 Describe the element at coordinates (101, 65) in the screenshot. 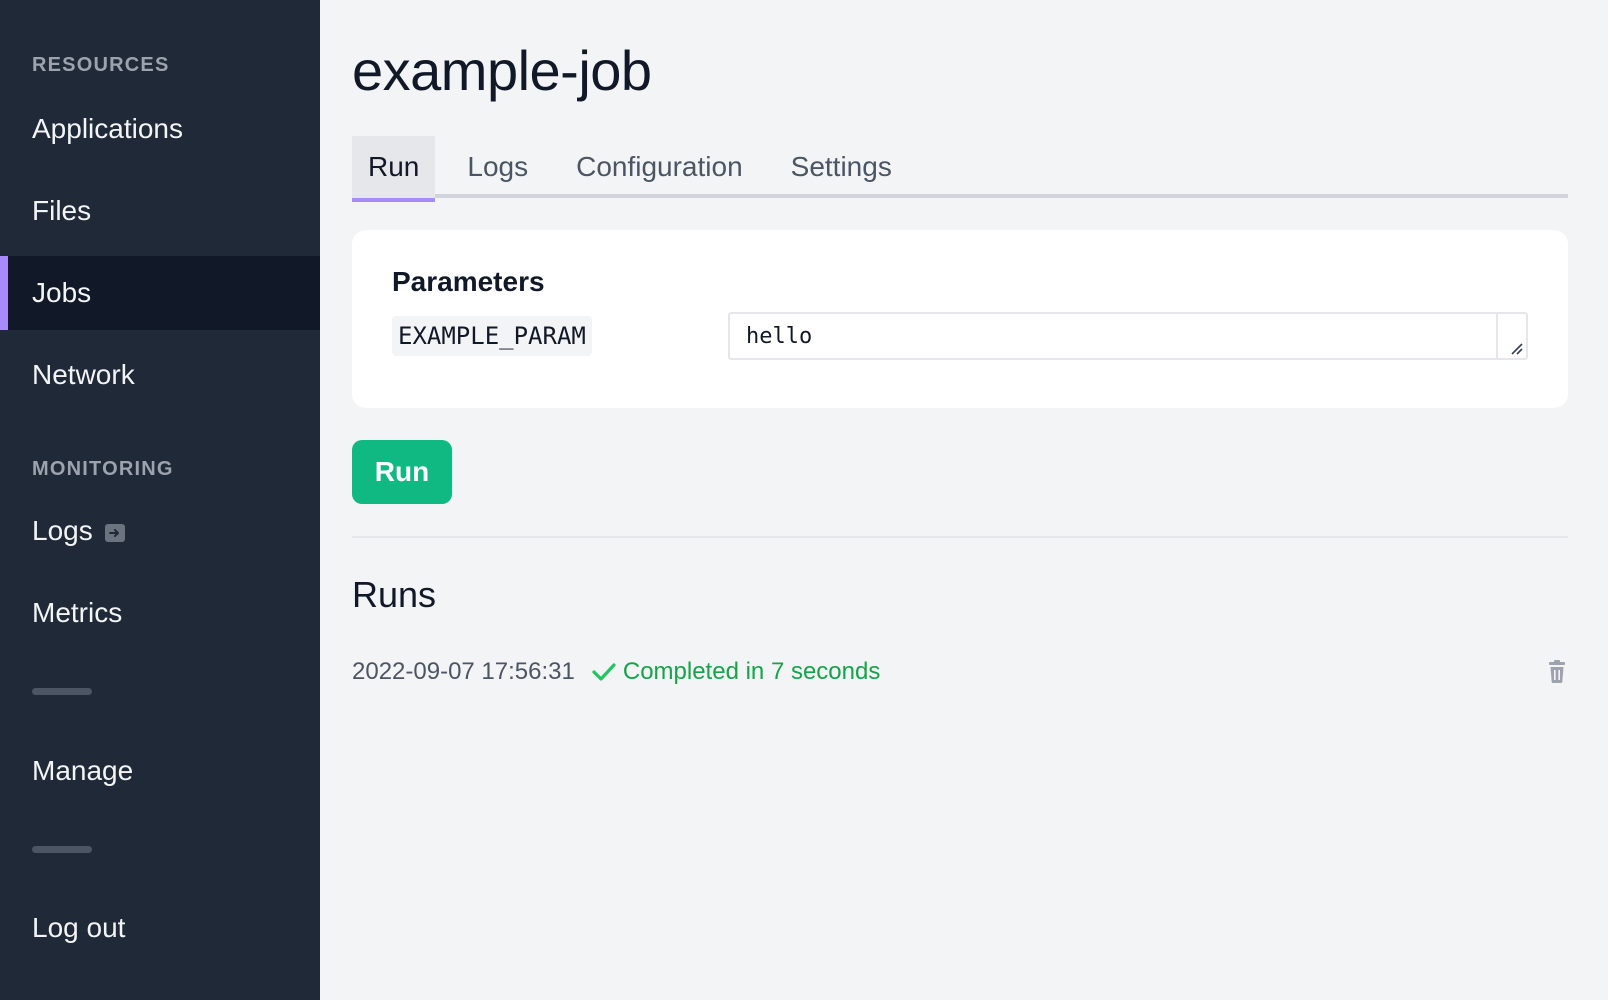

I see `section-header-resources: RESOURCES` at that location.